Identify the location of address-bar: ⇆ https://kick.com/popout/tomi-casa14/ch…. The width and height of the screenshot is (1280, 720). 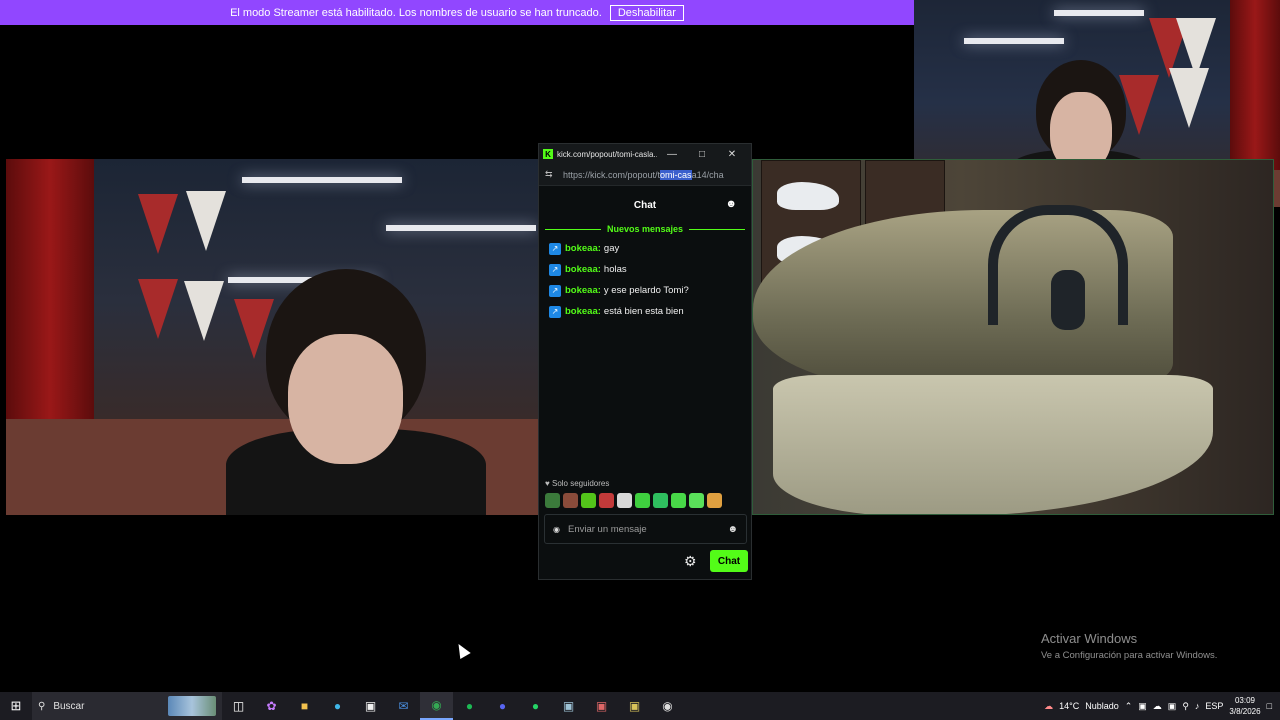
(645, 175).